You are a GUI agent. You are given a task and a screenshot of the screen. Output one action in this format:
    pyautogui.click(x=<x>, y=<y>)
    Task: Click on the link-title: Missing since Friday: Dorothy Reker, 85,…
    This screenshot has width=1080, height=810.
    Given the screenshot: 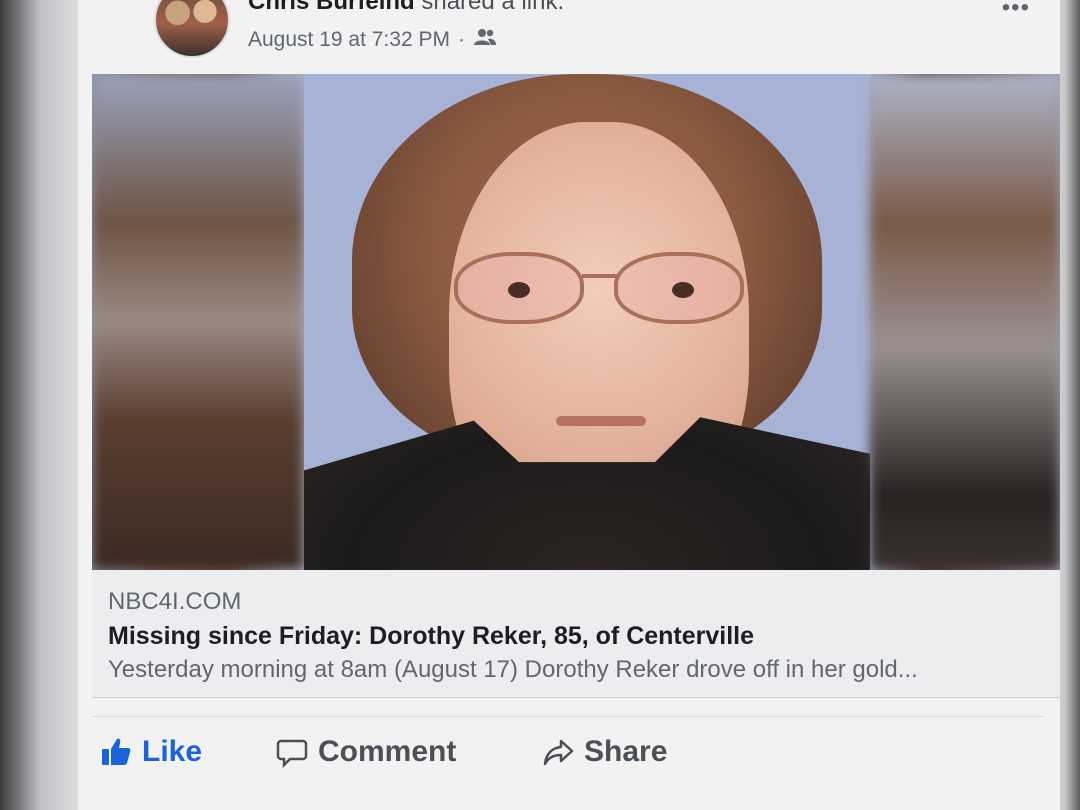 What is the action you would take?
    pyautogui.click(x=431, y=636)
    